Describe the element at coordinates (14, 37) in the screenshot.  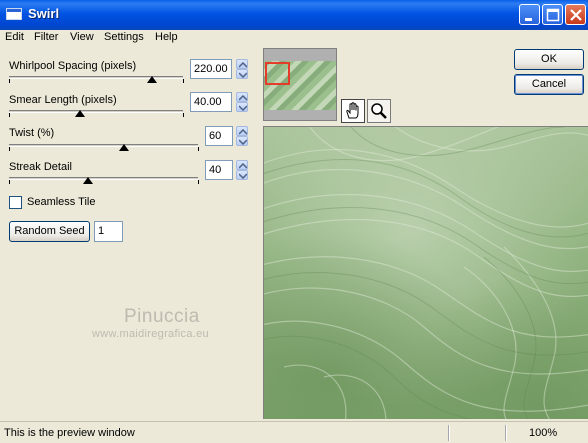
I see `menu-edit: Edit` at that location.